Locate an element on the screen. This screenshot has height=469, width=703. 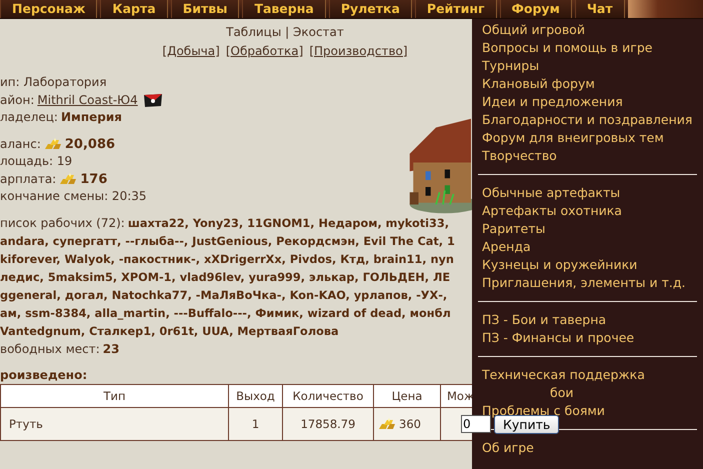
nav-tab: Рейтинг is located at coordinates (455, 9).